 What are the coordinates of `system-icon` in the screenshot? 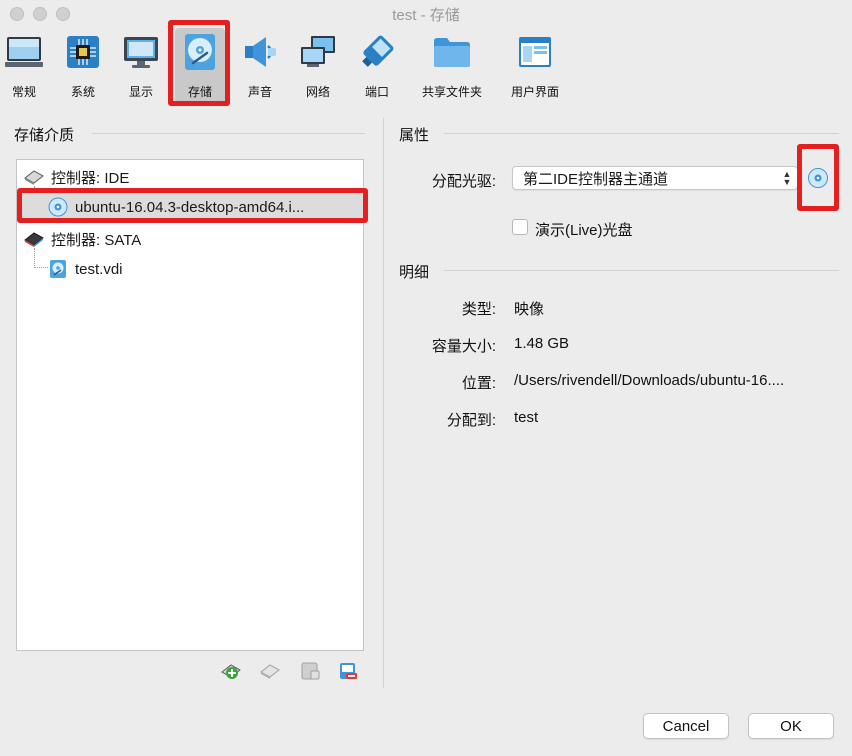 It's located at (83, 52).